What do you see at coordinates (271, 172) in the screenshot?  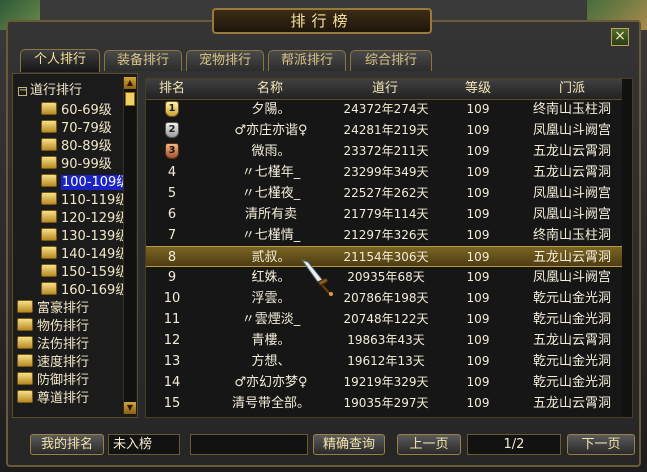 I see `cell-name: 〃七槿年_` at bounding box center [271, 172].